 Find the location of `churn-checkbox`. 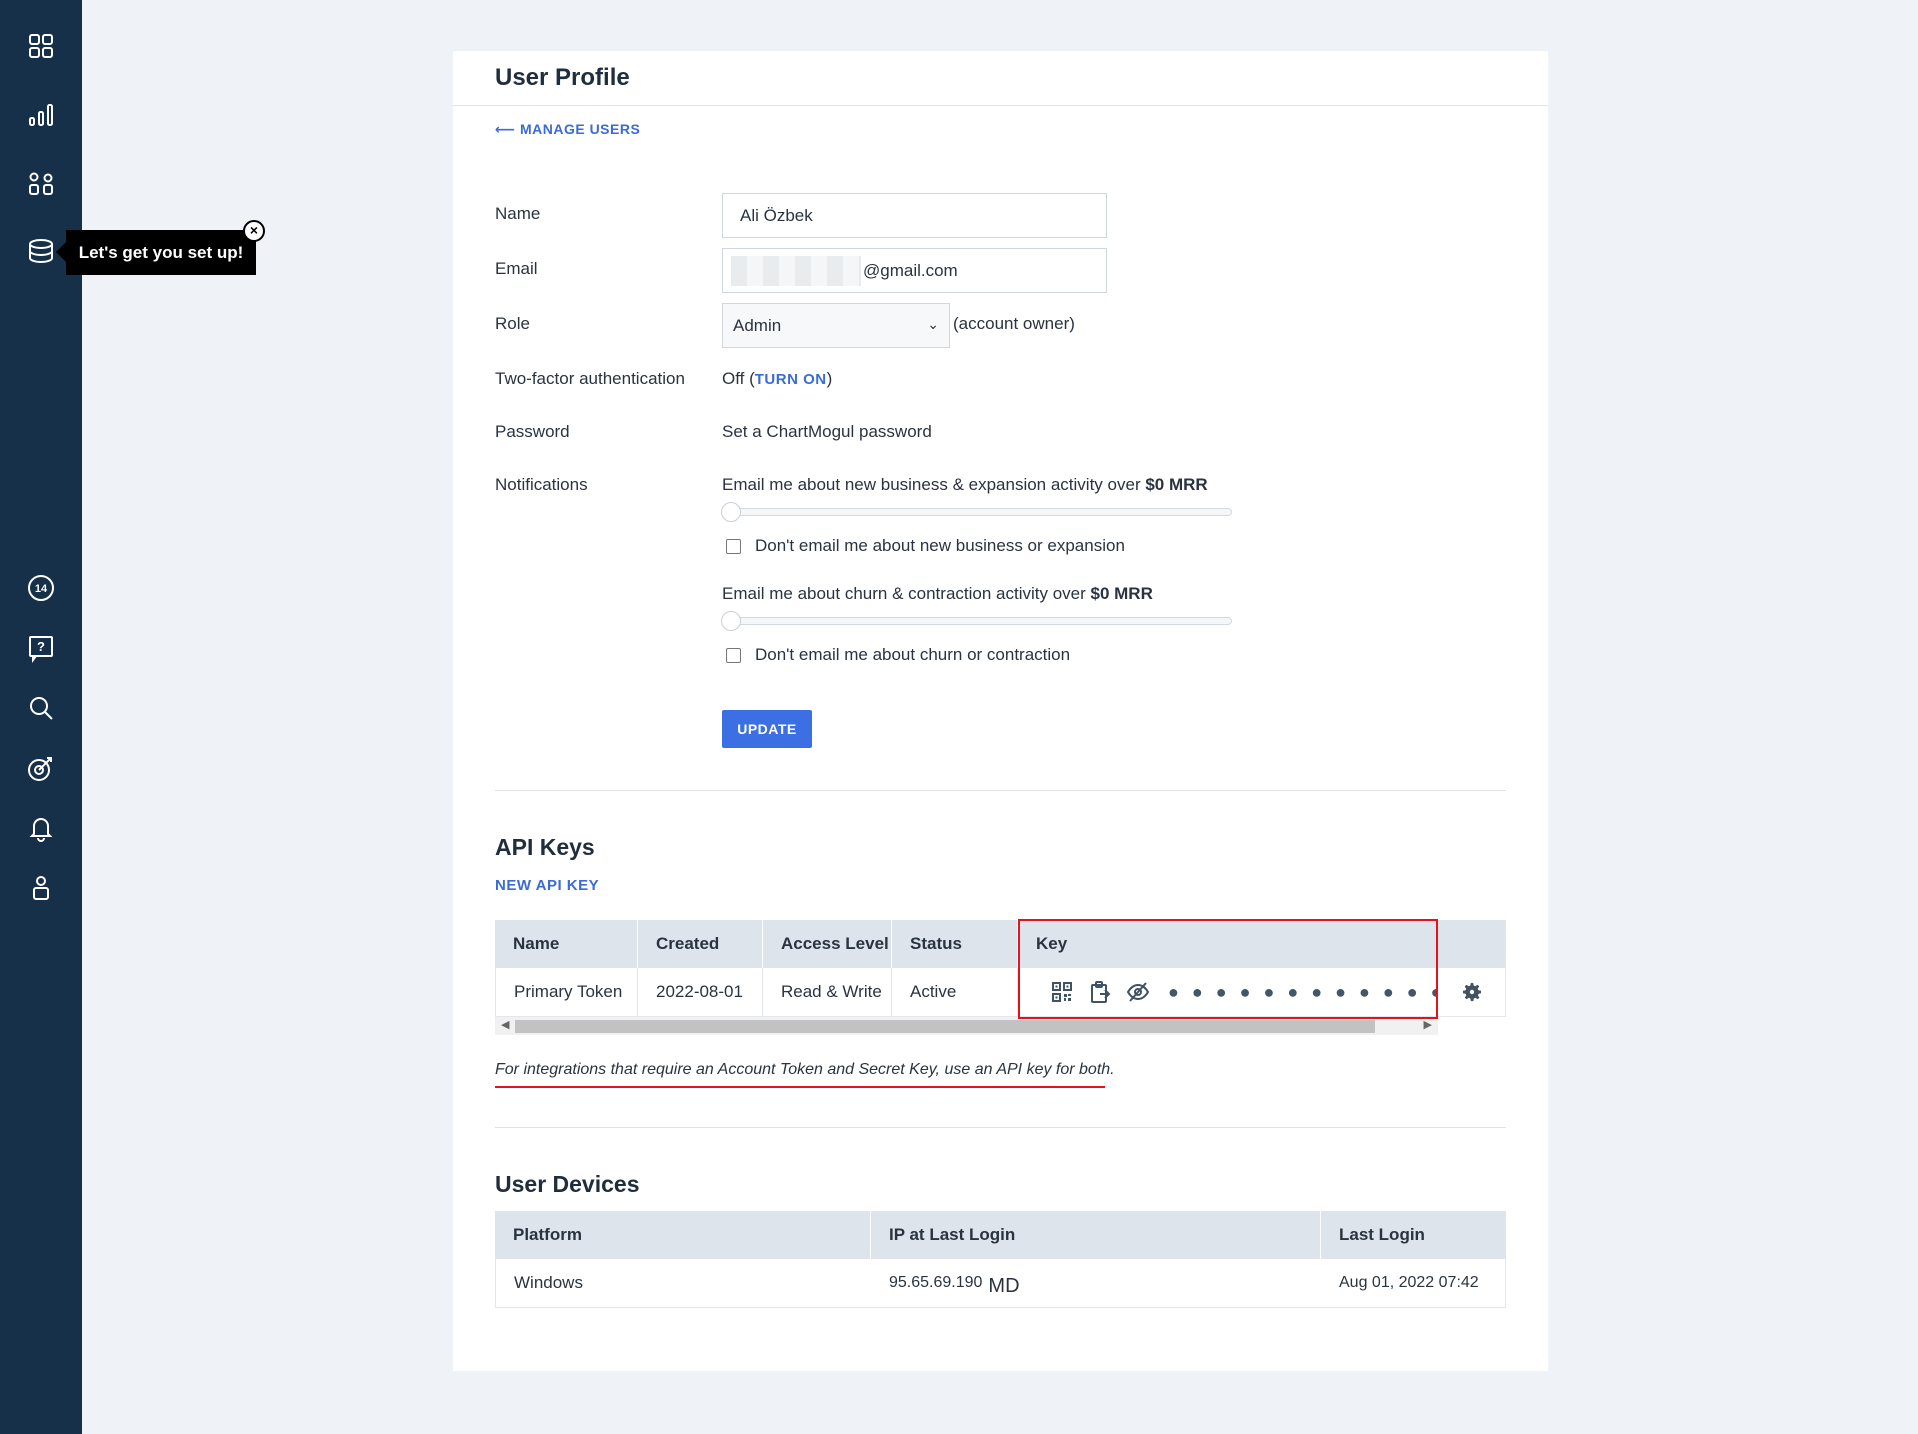

churn-checkbox is located at coordinates (733, 655).